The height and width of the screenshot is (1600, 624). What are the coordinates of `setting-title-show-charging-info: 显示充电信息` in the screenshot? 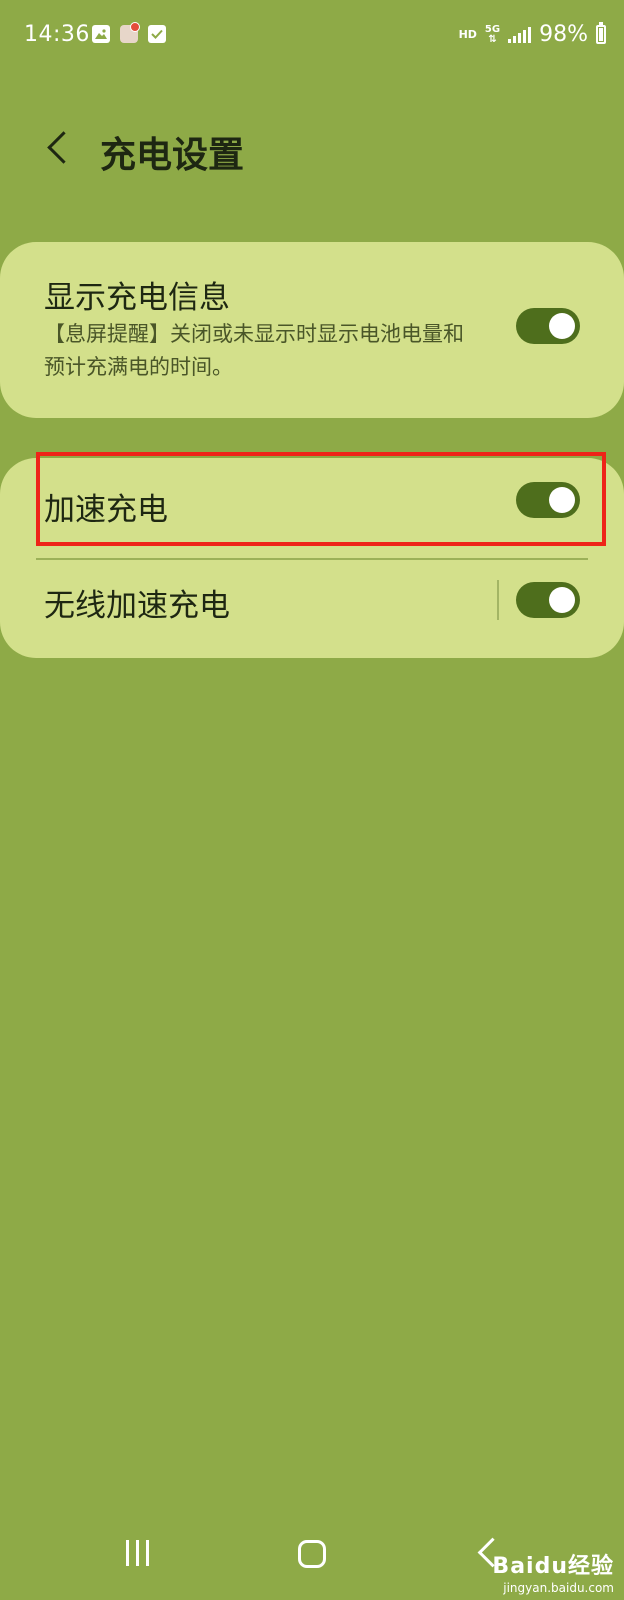 It's located at (137, 298).